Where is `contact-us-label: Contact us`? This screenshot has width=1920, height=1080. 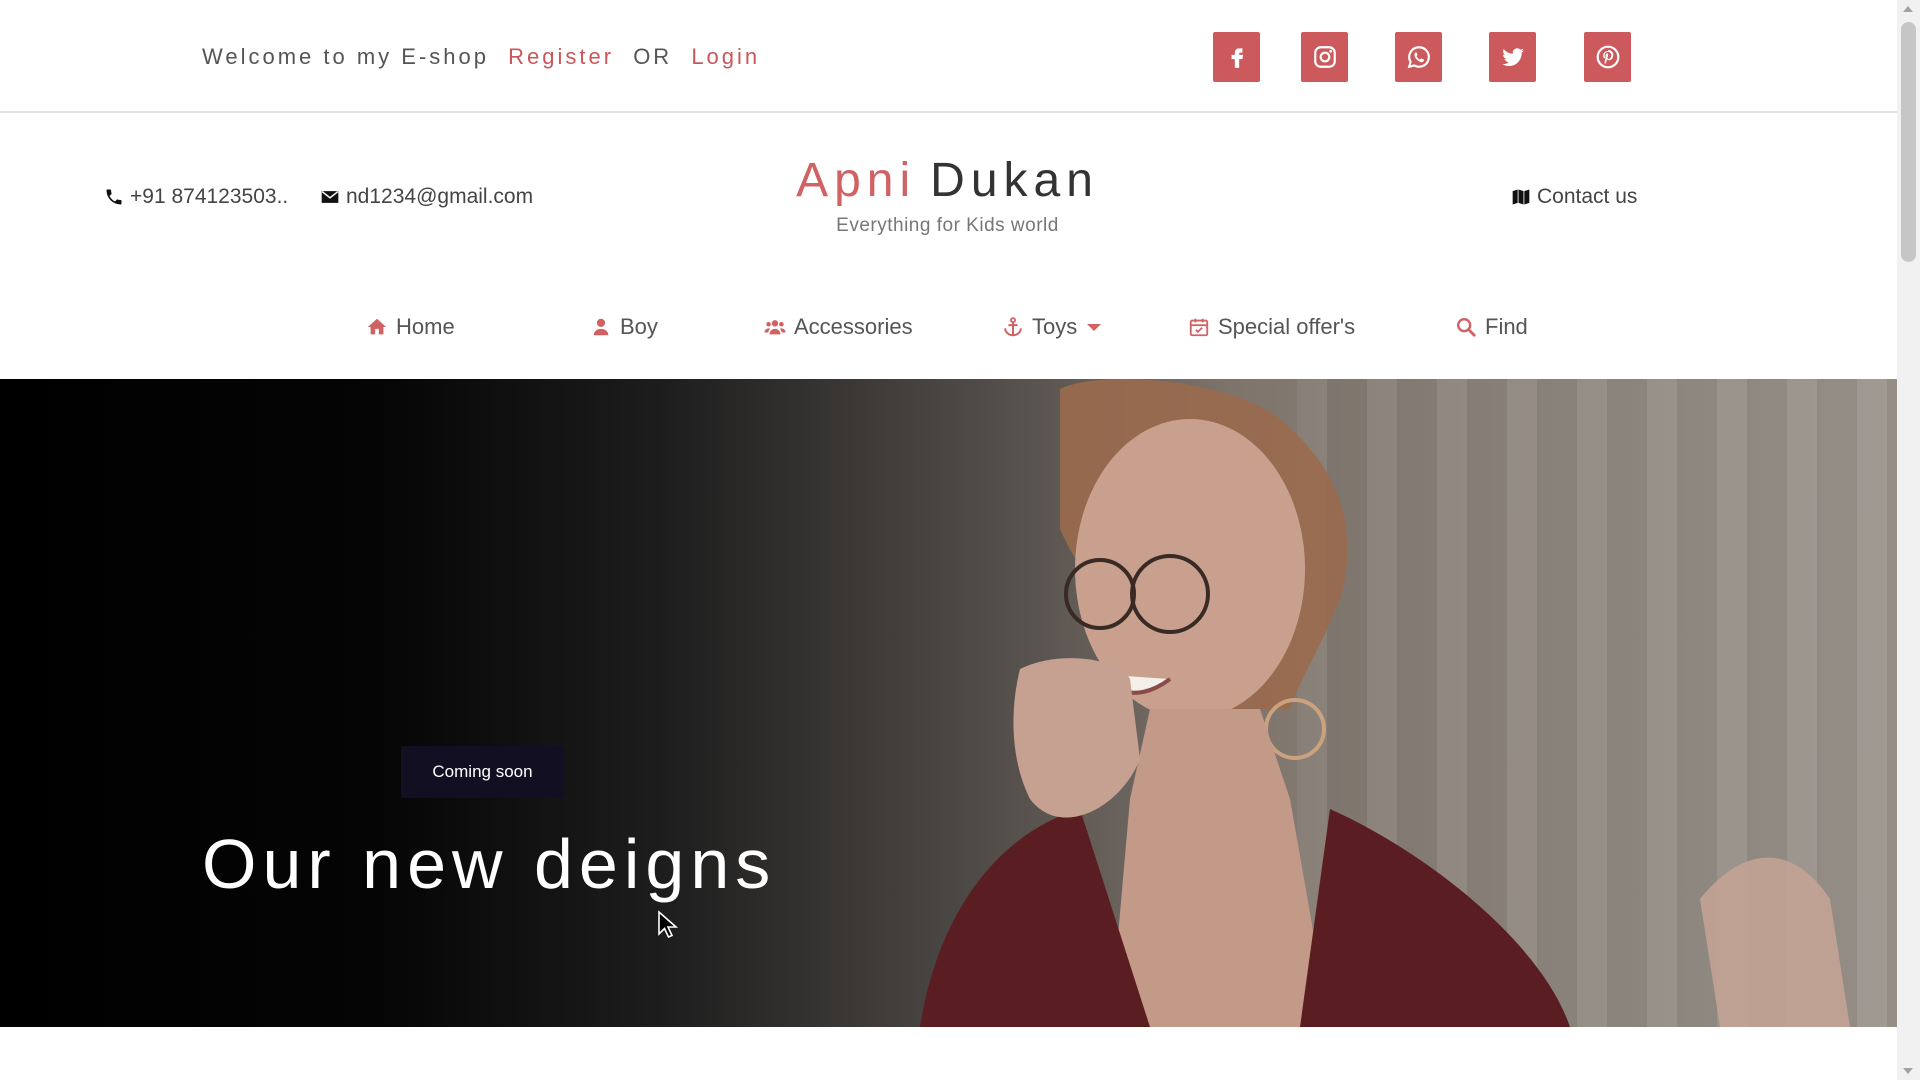
contact-us-label: Contact us is located at coordinates (1587, 196).